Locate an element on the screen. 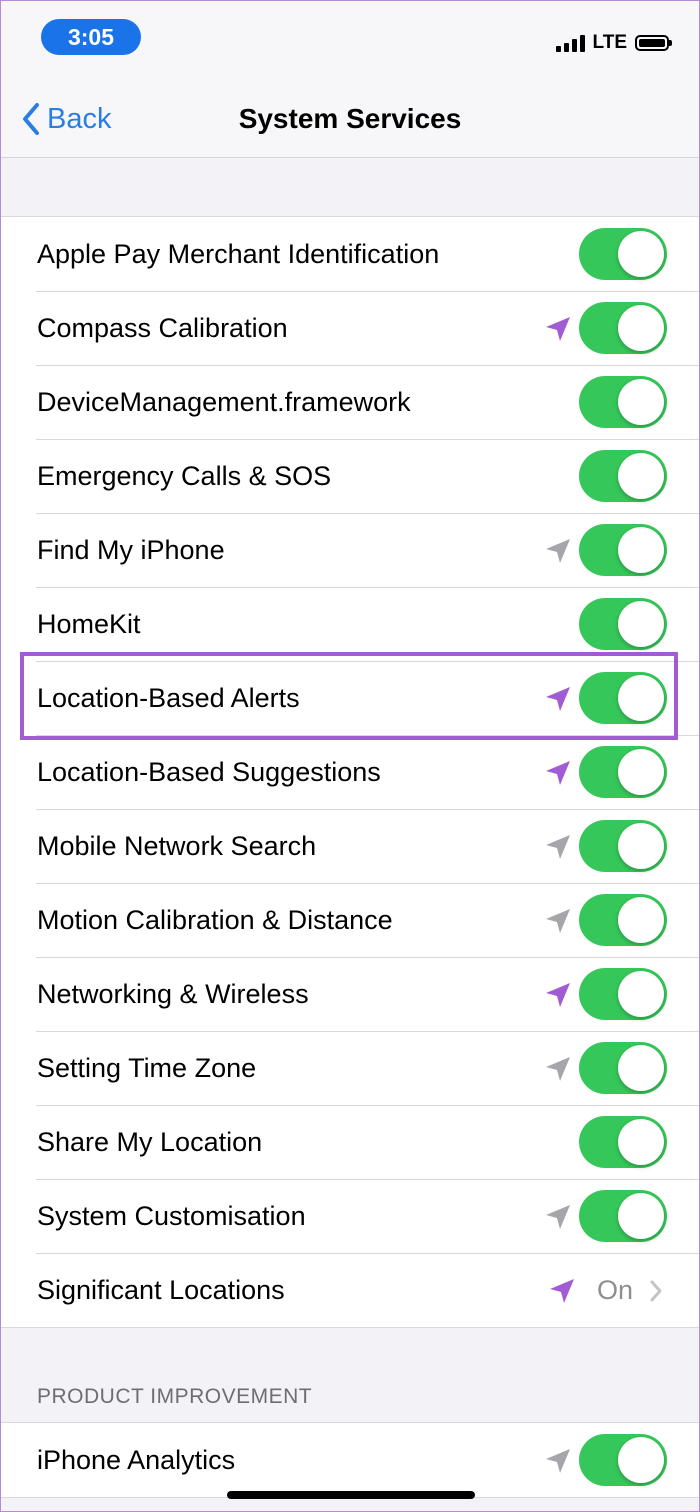  service-label: Significant Locations is located at coordinates (161, 1289).